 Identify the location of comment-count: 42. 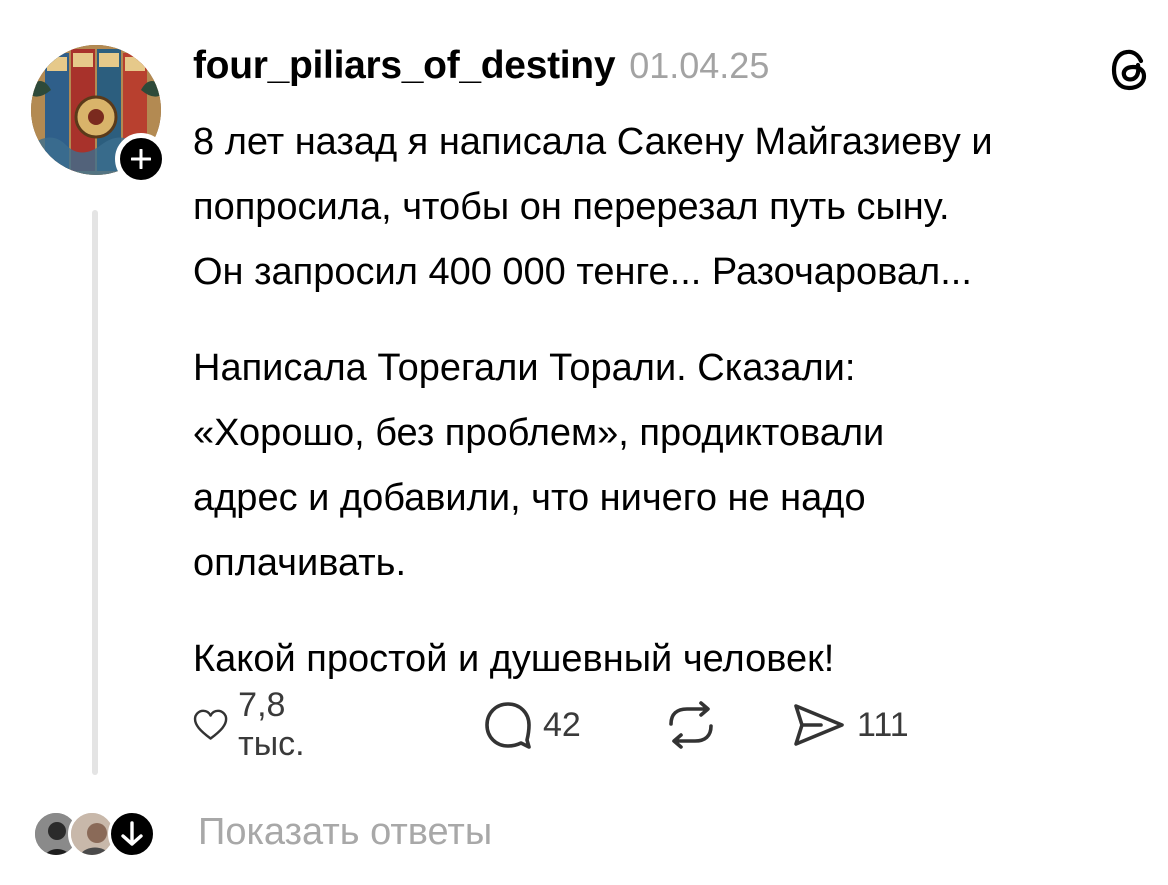
(562, 724).